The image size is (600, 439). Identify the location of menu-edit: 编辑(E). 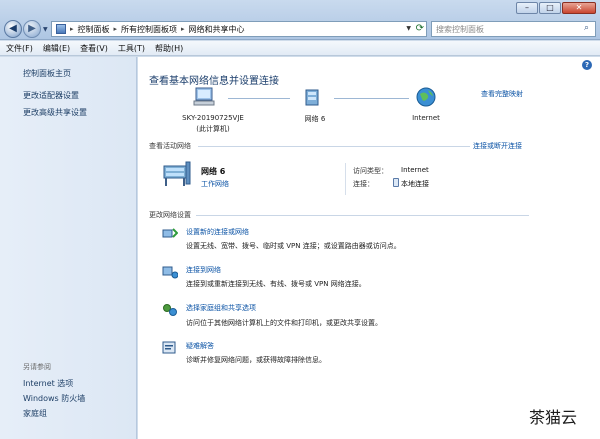
(56, 48).